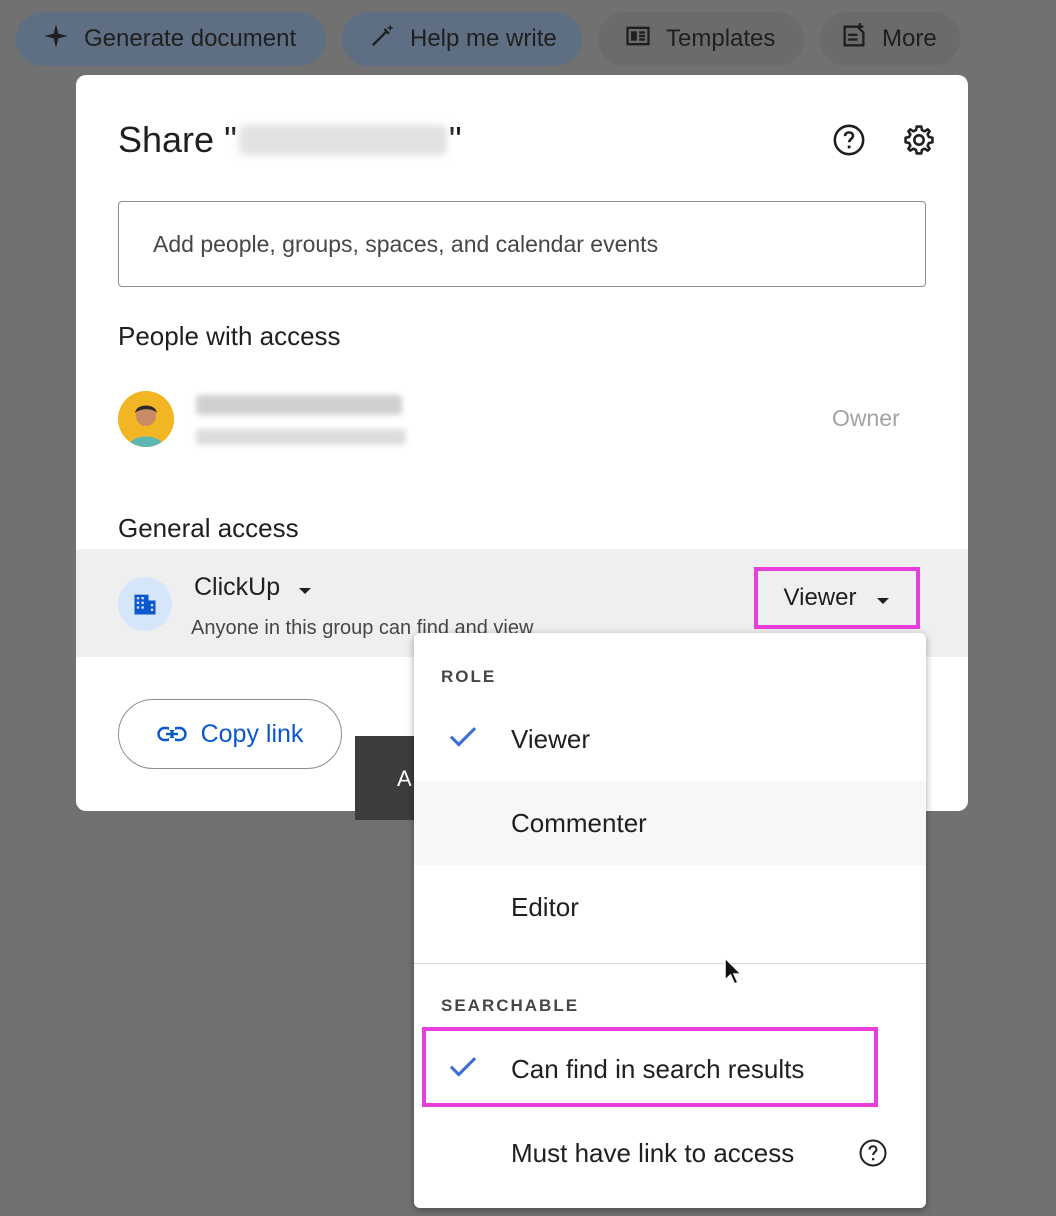 This screenshot has height=1216, width=1056. What do you see at coordinates (638, 39) in the screenshot?
I see `template-icon` at bounding box center [638, 39].